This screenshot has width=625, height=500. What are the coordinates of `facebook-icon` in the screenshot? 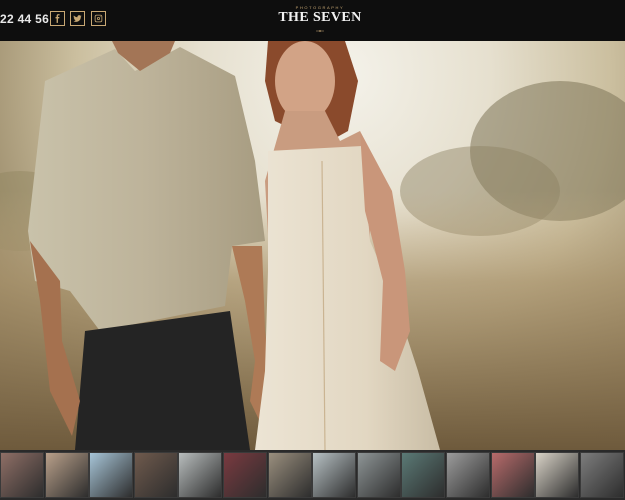 It's located at (57, 18).